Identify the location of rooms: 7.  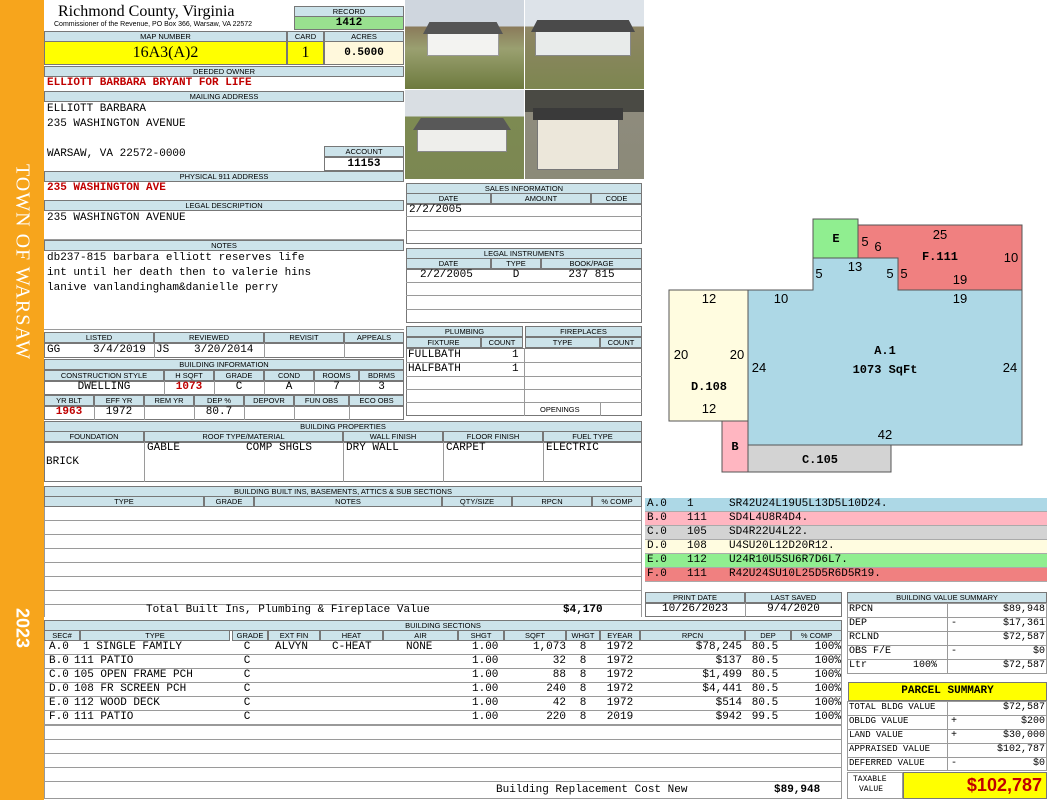
(336, 387).